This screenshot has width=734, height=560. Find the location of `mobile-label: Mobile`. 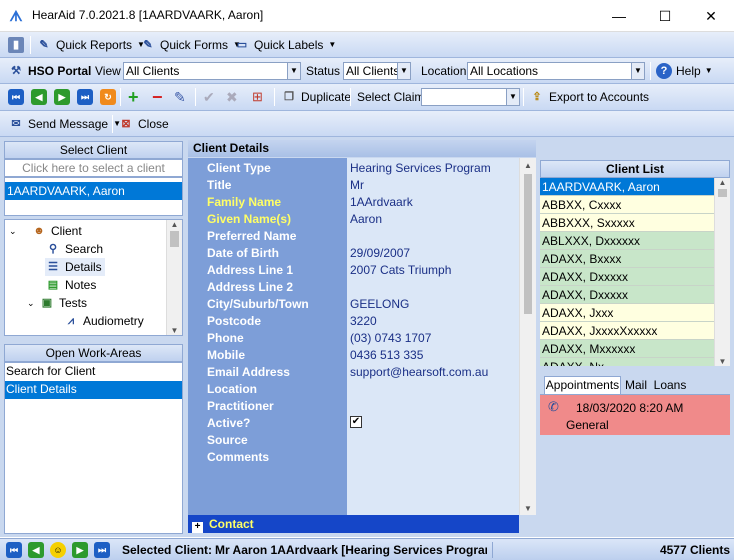

mobile-label: Mobile is located at coordinates (226, 355).